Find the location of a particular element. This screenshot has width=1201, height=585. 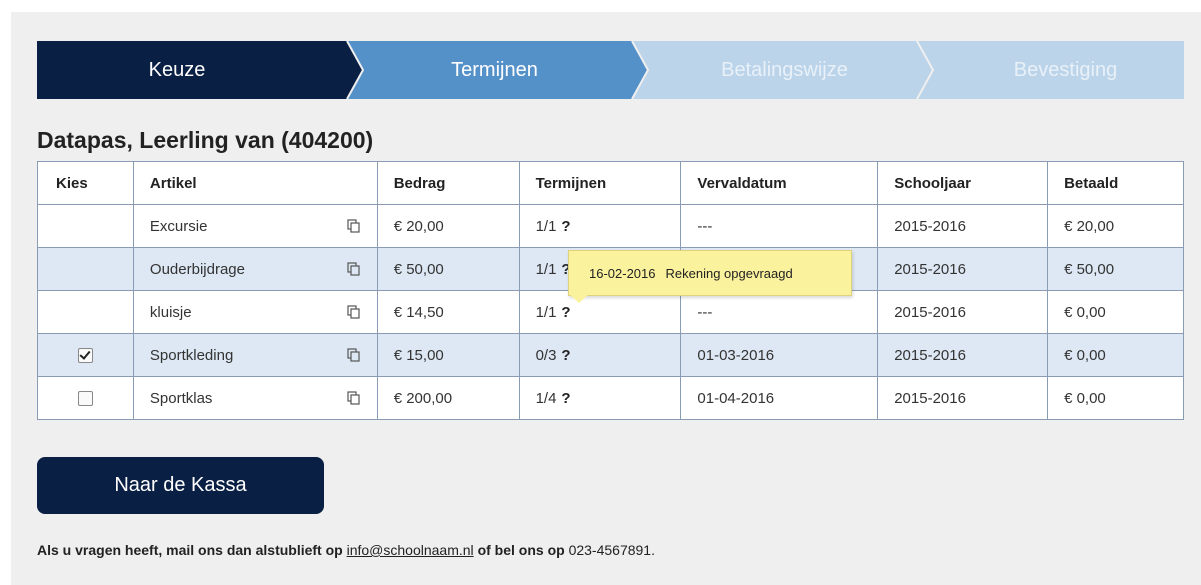

termijnen-tooltip: 16-02-2016 Rekening opgevraagd is located at coordinates (710, 276).